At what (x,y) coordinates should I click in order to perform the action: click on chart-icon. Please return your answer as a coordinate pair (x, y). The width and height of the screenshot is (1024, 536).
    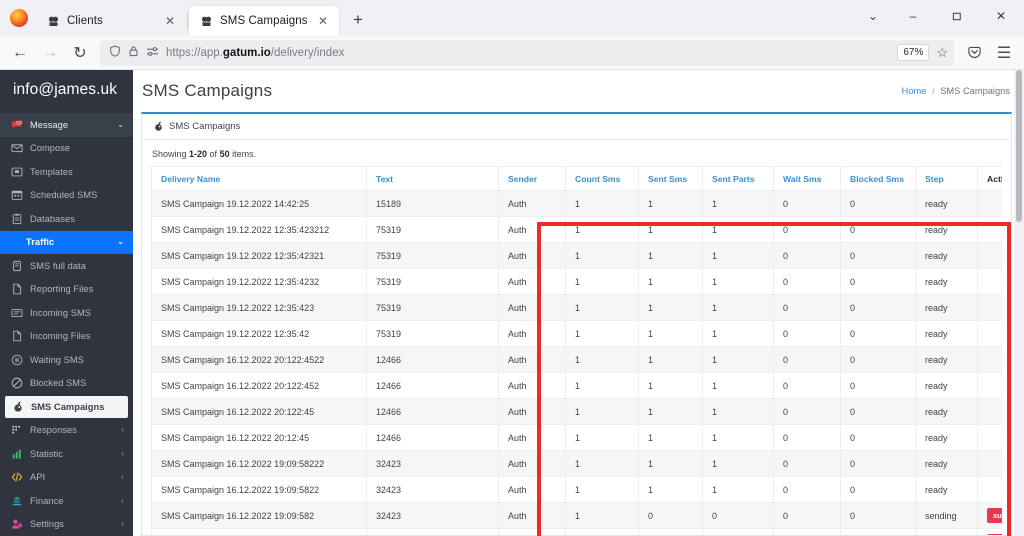
    Looking at the image, I should click on (17, 454).